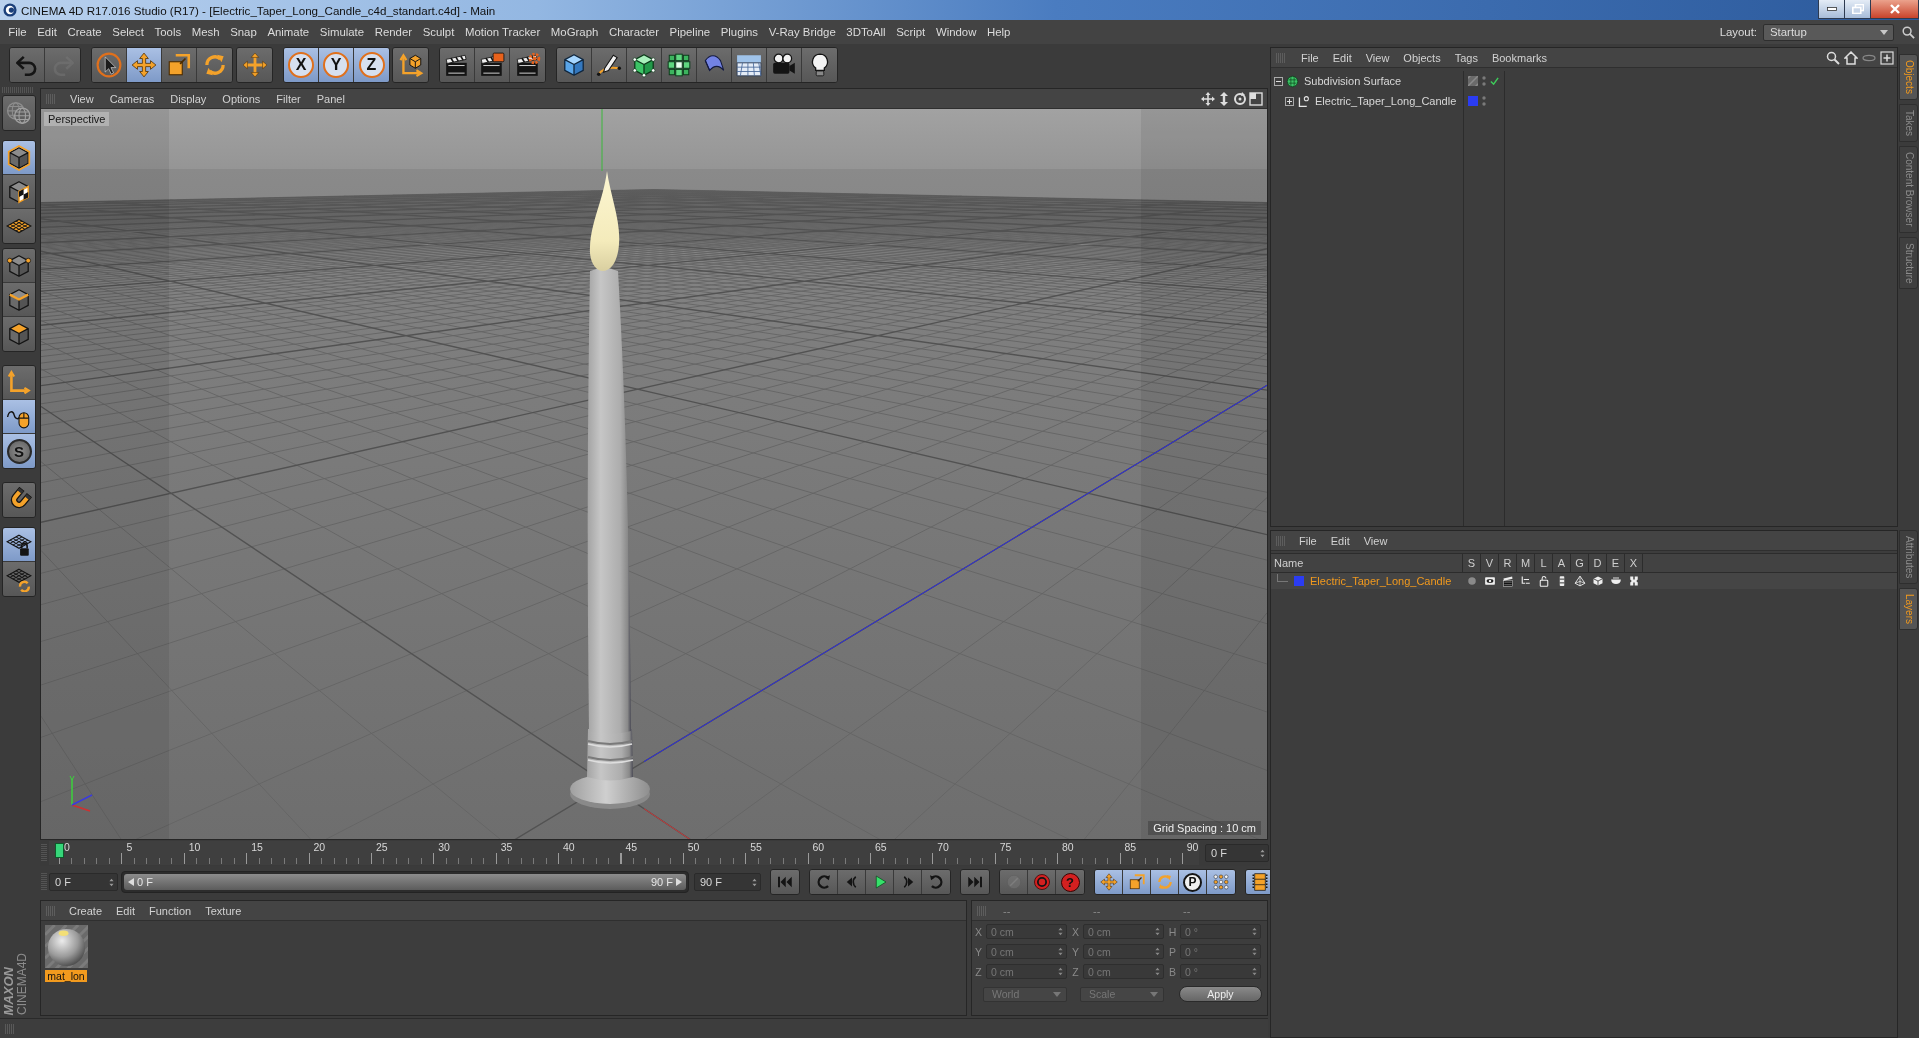 The height and width of the screenshot is (1038, 1919). I want to click on bowl-icon, so click(1616, 581).